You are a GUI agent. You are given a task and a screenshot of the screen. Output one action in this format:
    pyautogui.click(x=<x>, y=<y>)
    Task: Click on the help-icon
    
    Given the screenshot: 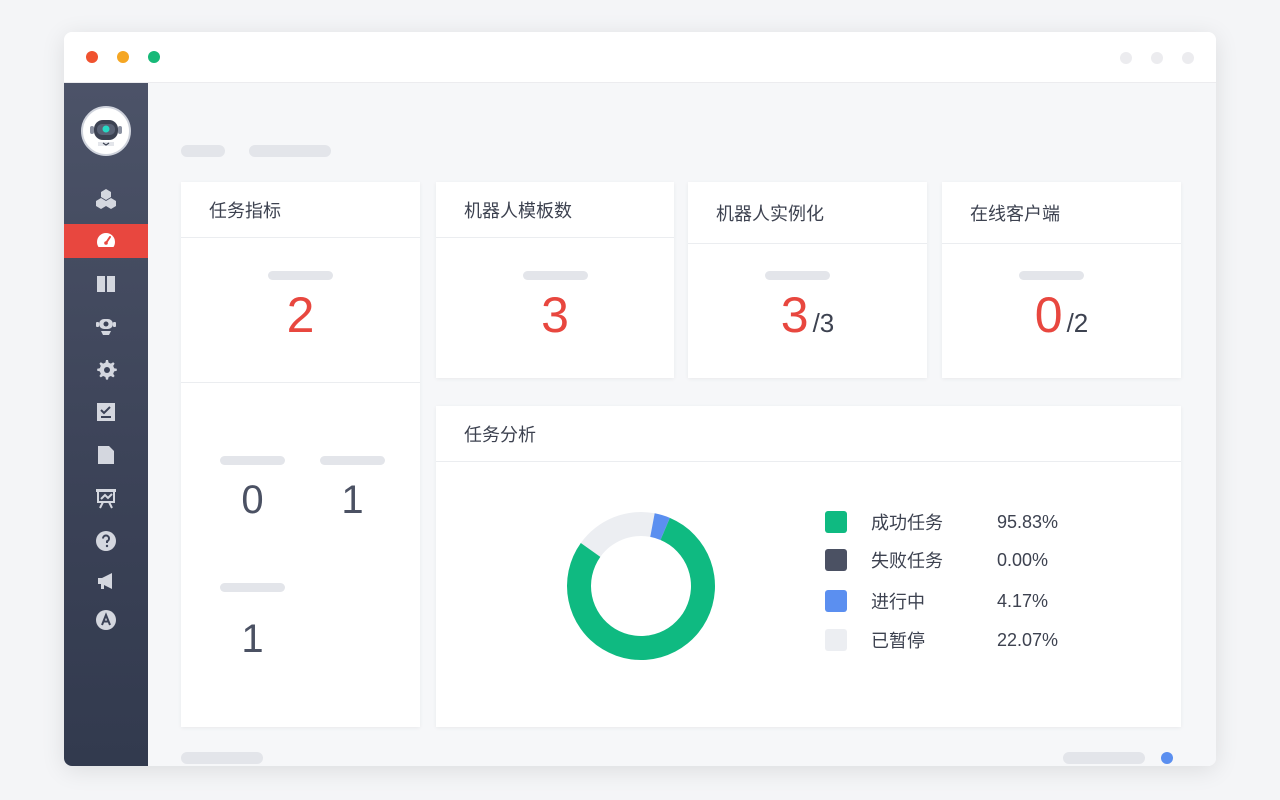 What is the action you would take?
    pyautogui.click(x=106, y=541)
    